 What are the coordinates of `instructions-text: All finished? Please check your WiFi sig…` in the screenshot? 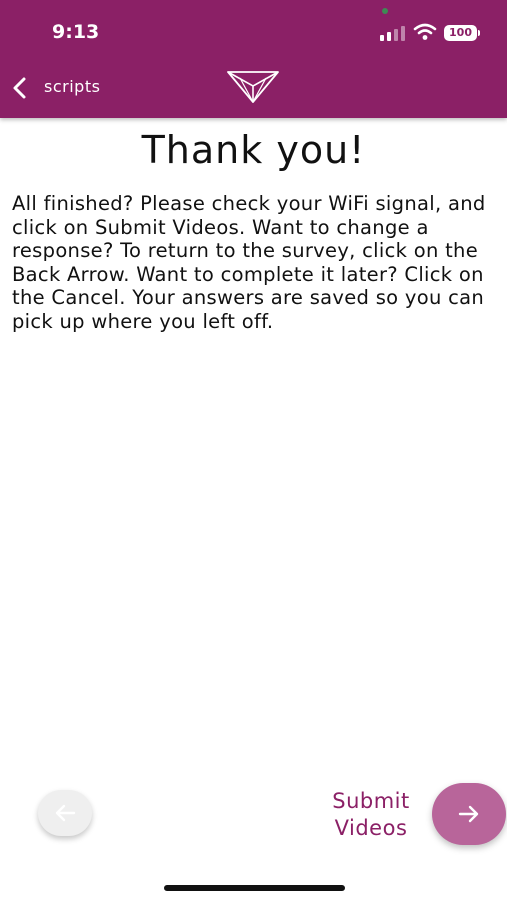 It's located at (249, 262).